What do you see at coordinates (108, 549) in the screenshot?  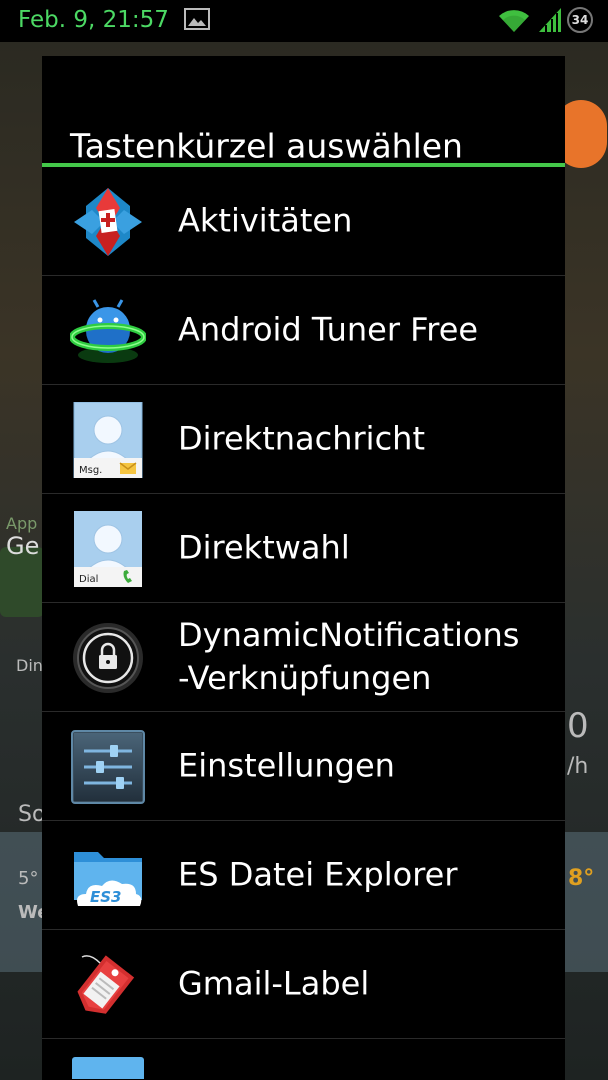 I see `direct-dial-contact-icon: Dial` at bounding box center [108, 549].